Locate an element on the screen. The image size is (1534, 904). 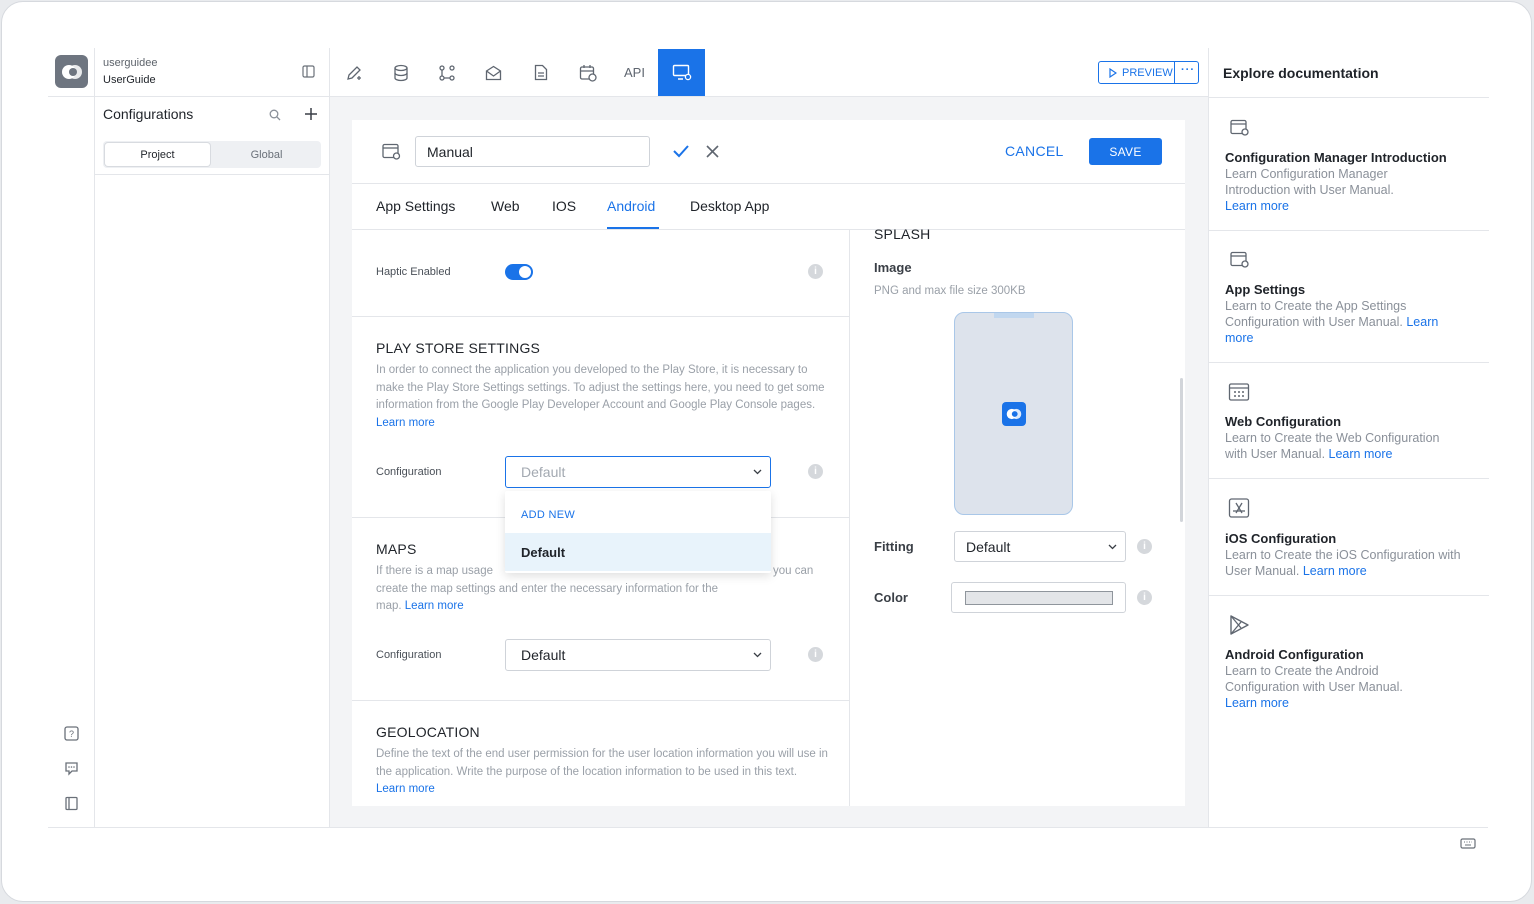
chat-icon is located at coordinates (71, 768).